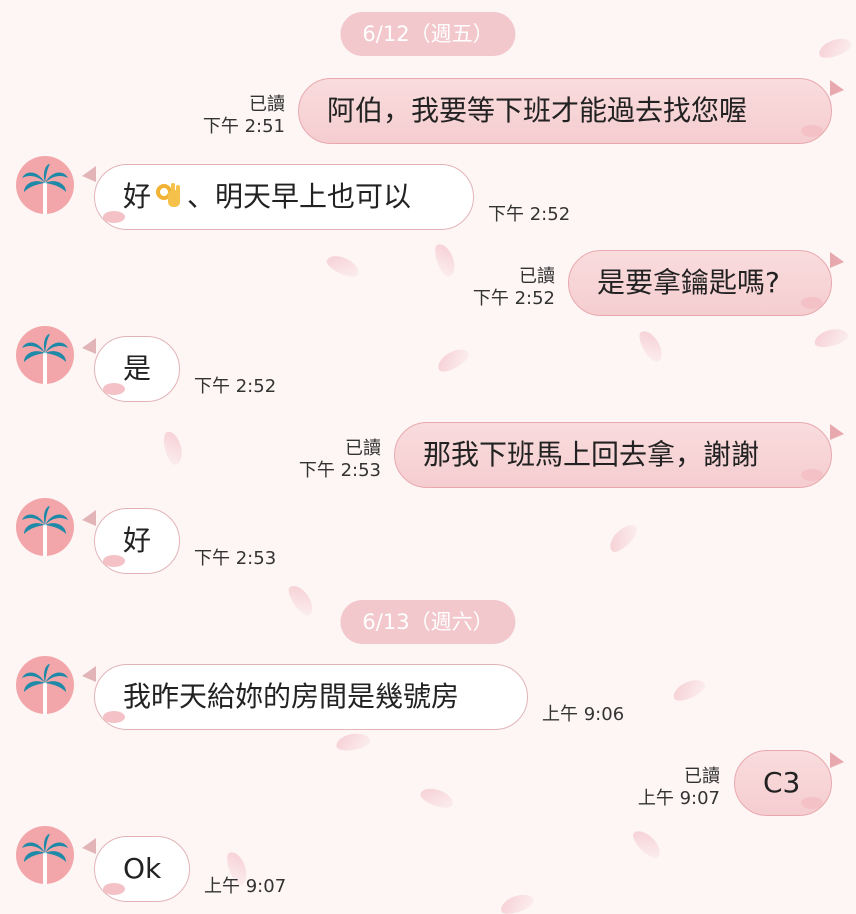 The height and width of the screenshot is (914, 856). I want to click on message-text: 是, so click(137, 368).